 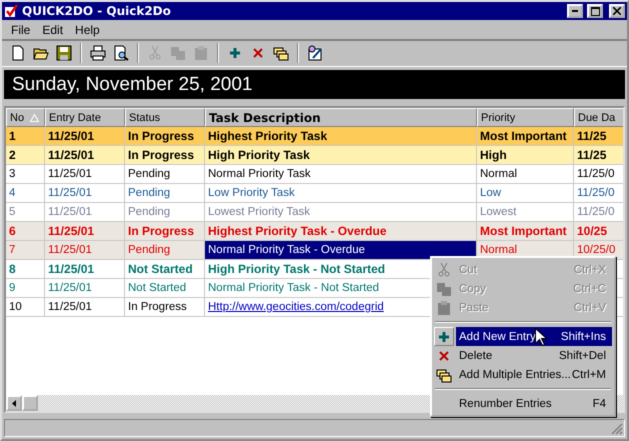 What do you see at coordinates (341, 174) in the screenshot?
I see `table-cell: Normal Priority Task` at bounding box center [341, 174].